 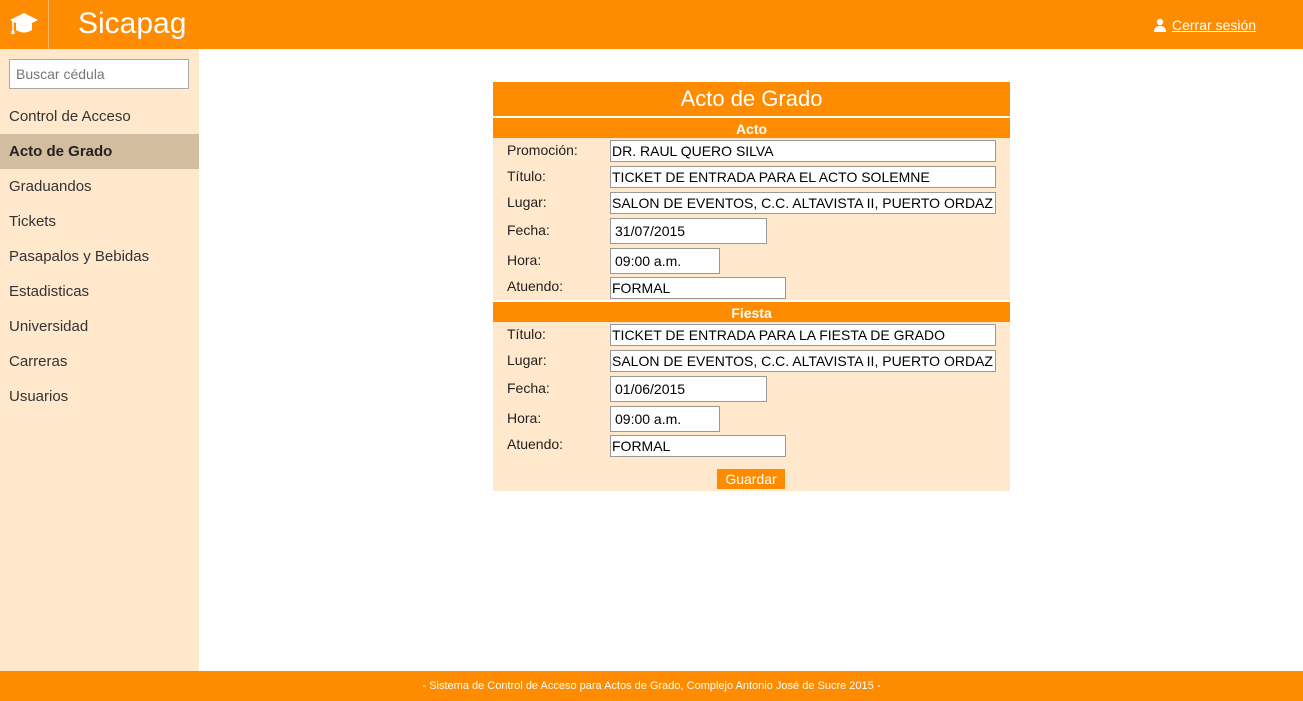 I want to click on section-header-fiesta: Fiesta, so click(x=751, y=311).